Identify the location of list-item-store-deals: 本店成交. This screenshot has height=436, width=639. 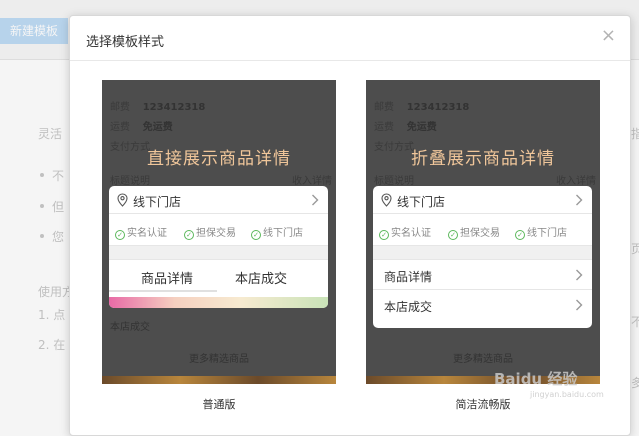
(482, 305).